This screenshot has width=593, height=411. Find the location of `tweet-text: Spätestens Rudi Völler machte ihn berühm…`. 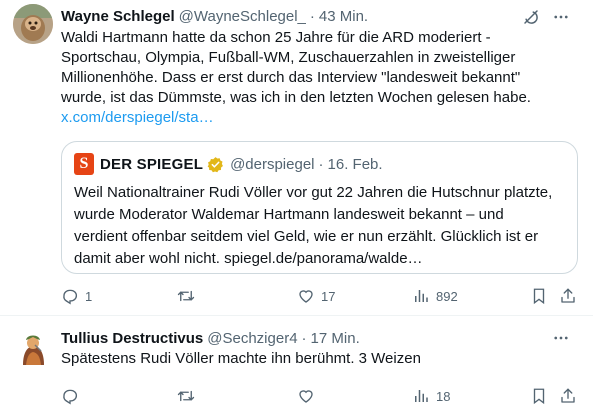

tweet-text: Spätestens Rudi Völler machte ihn berühm… is located at coordinates (241, 358).